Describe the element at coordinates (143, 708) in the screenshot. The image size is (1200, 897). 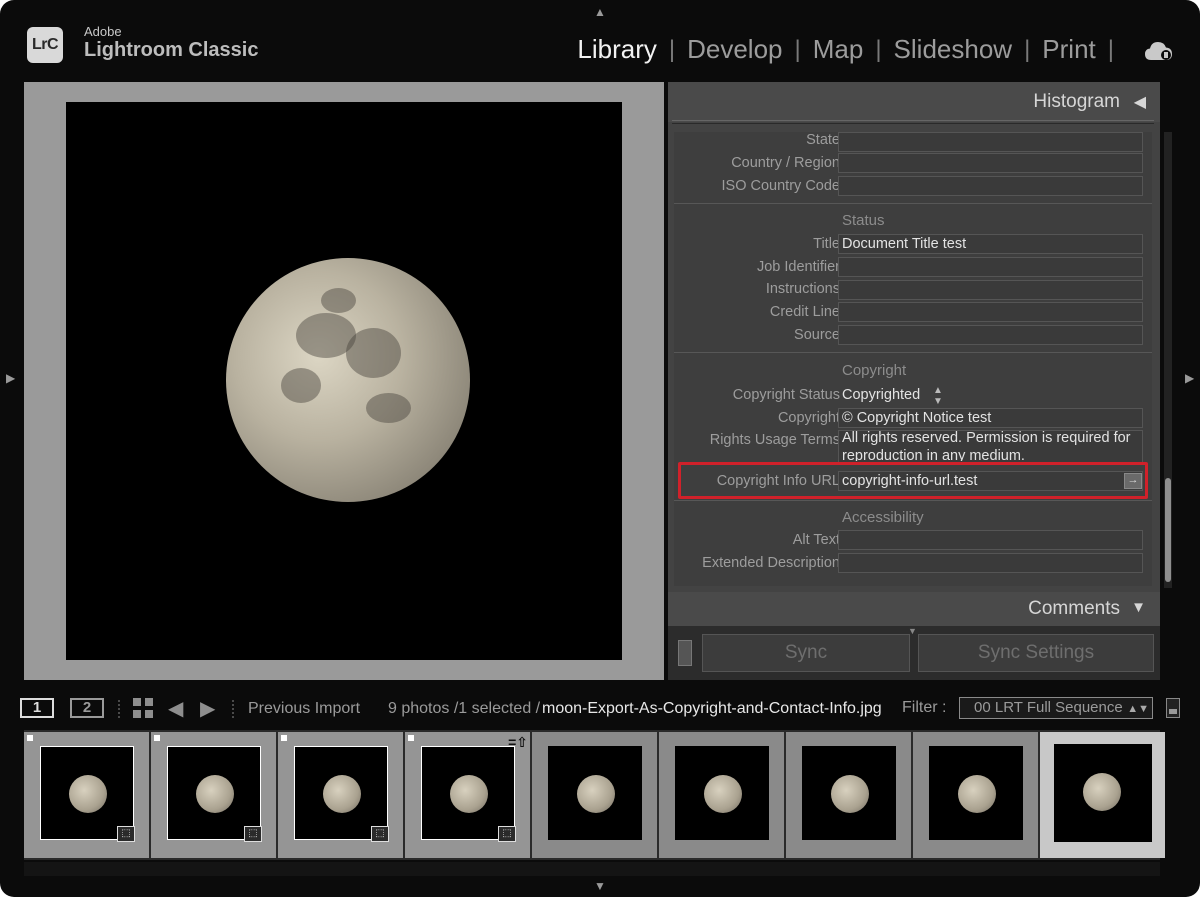
I see `grid-view-icon` at that location.